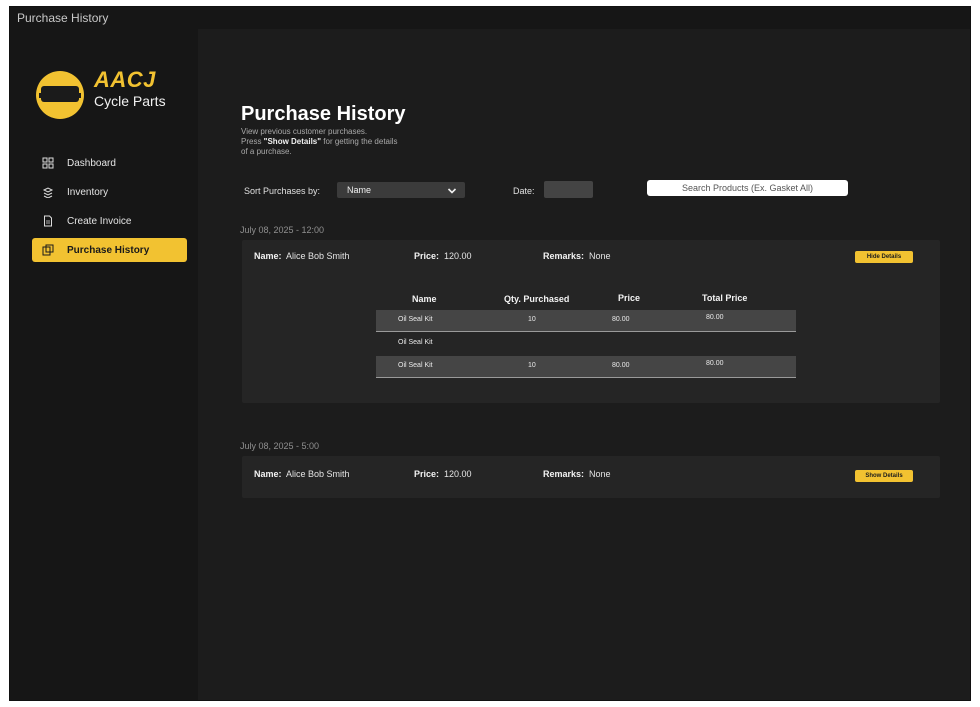  I want to click on page-title: Purchase History, so click(323, 114).